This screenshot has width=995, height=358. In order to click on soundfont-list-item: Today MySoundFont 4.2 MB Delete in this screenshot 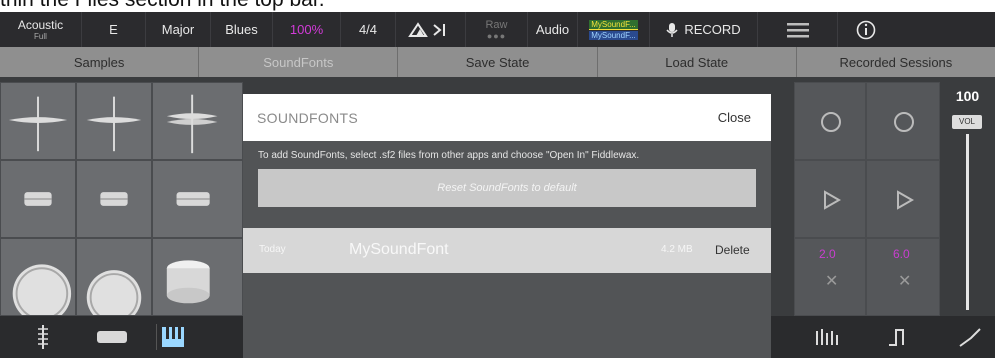, I will do `click(507, 250)`.